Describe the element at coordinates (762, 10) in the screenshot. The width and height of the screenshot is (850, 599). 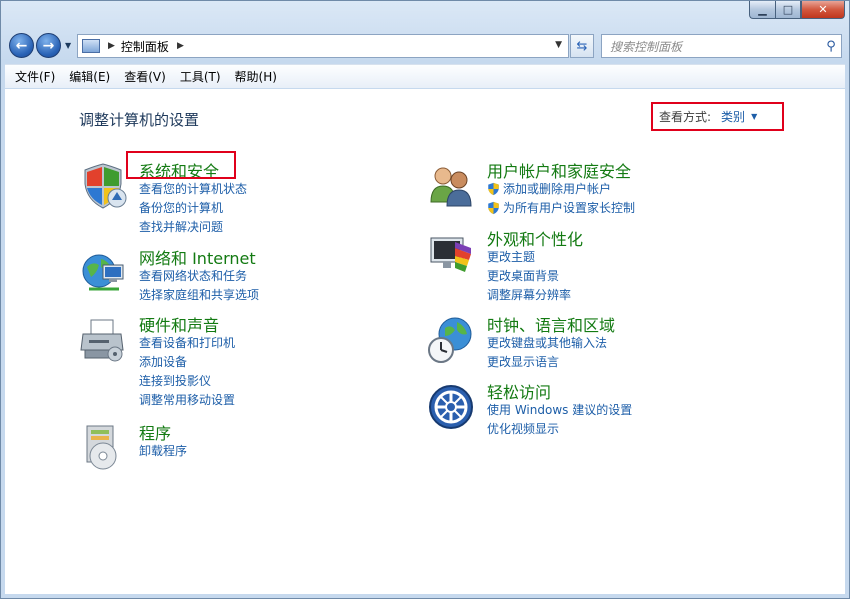
I see `minimize-button: ▁` at that location.